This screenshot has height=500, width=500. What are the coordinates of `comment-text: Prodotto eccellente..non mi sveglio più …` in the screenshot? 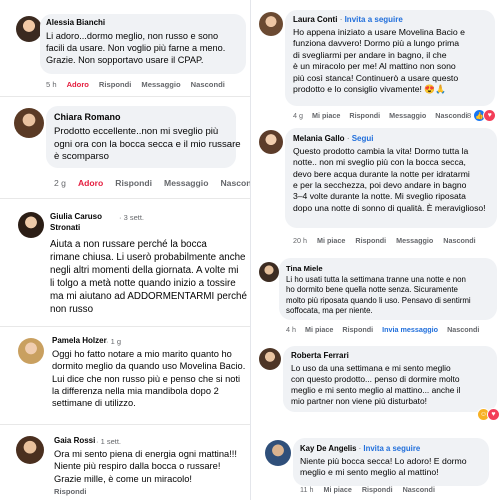 It's located at (147, 144).